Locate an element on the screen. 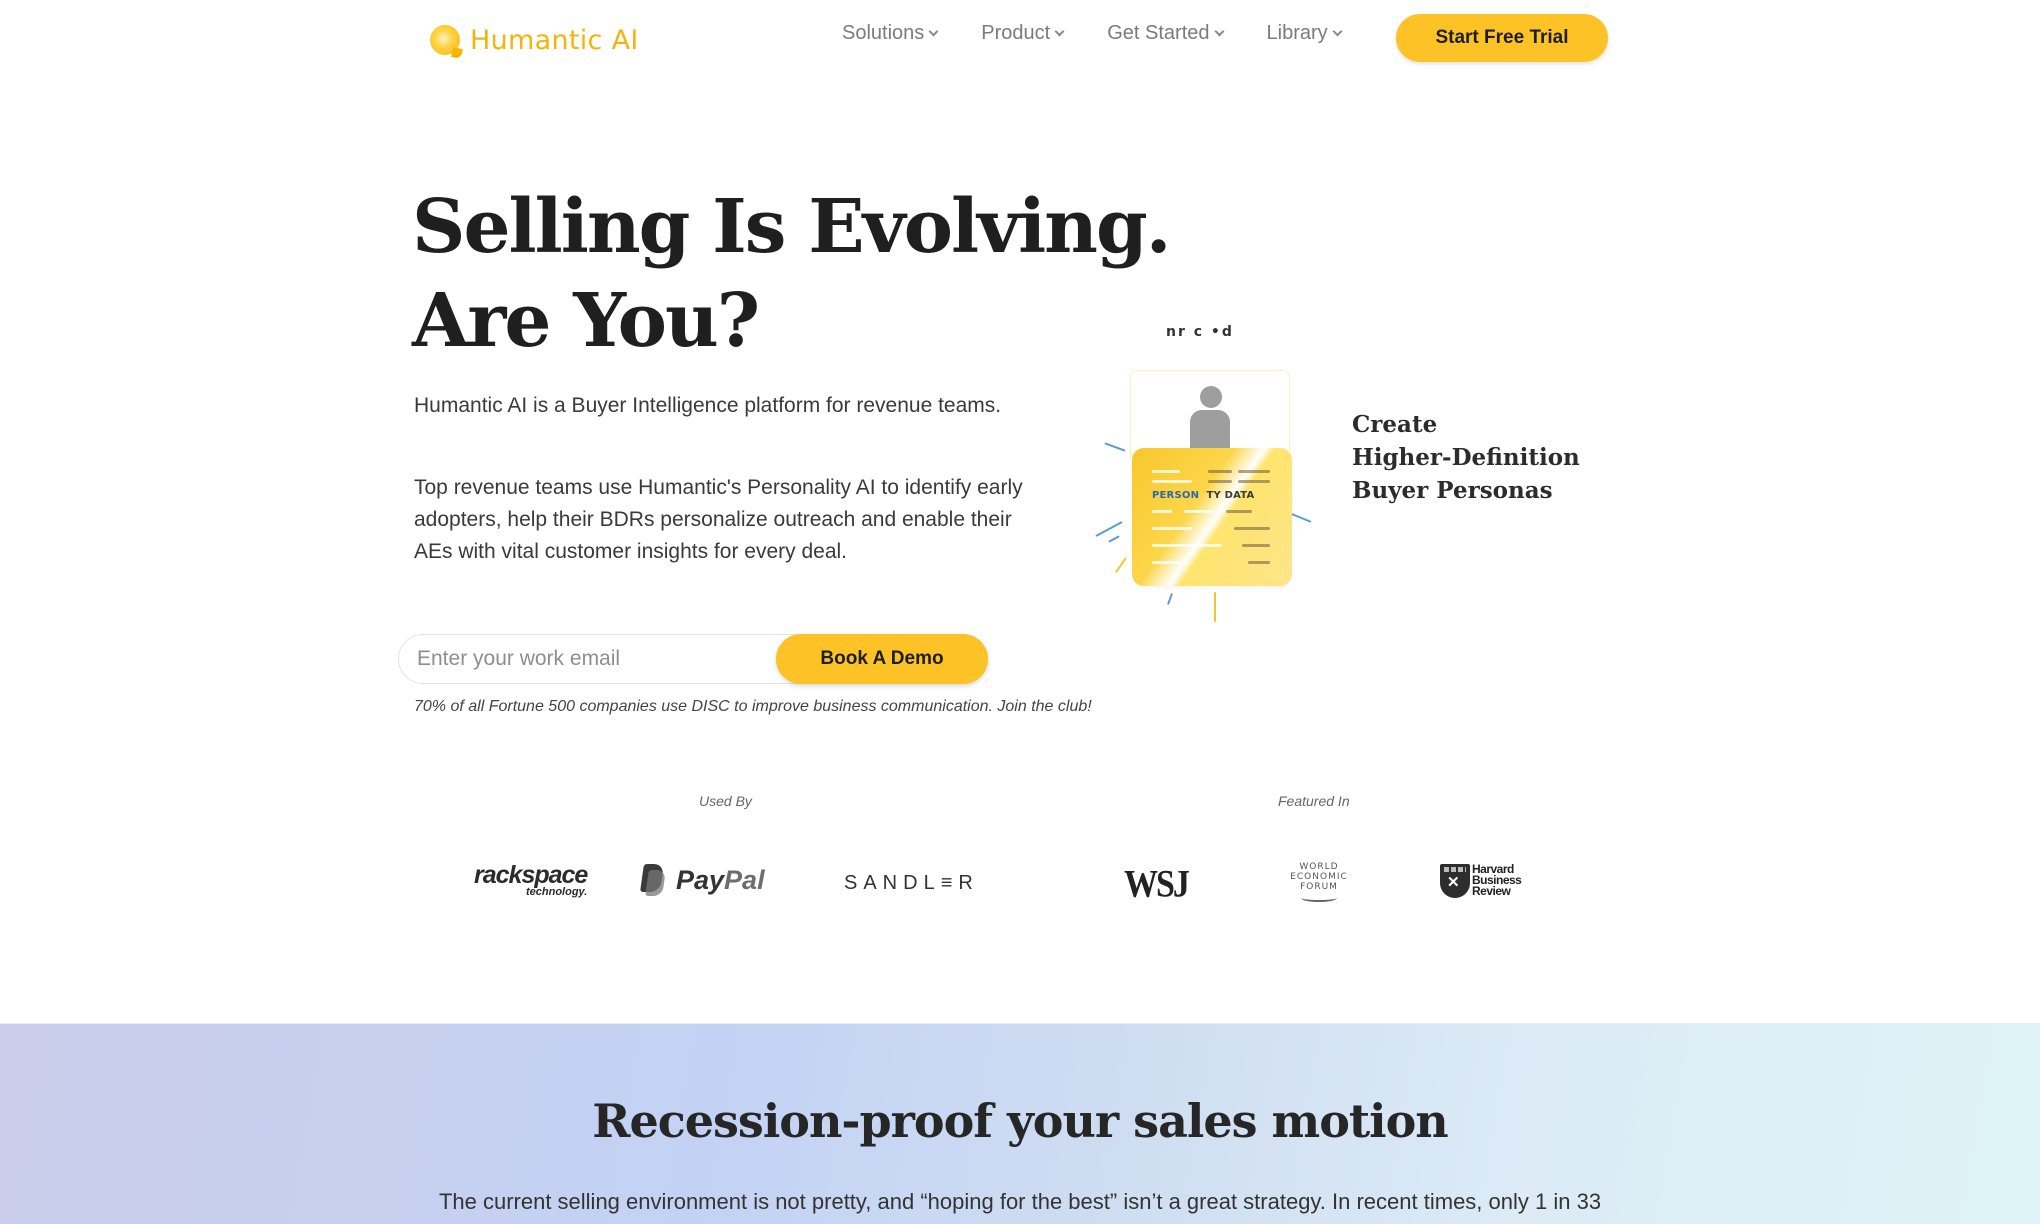 The image size is (2040, 1224). personality-data-illustration: nr c •d PERSON TY DATA is located at coordinates (1217, 471).